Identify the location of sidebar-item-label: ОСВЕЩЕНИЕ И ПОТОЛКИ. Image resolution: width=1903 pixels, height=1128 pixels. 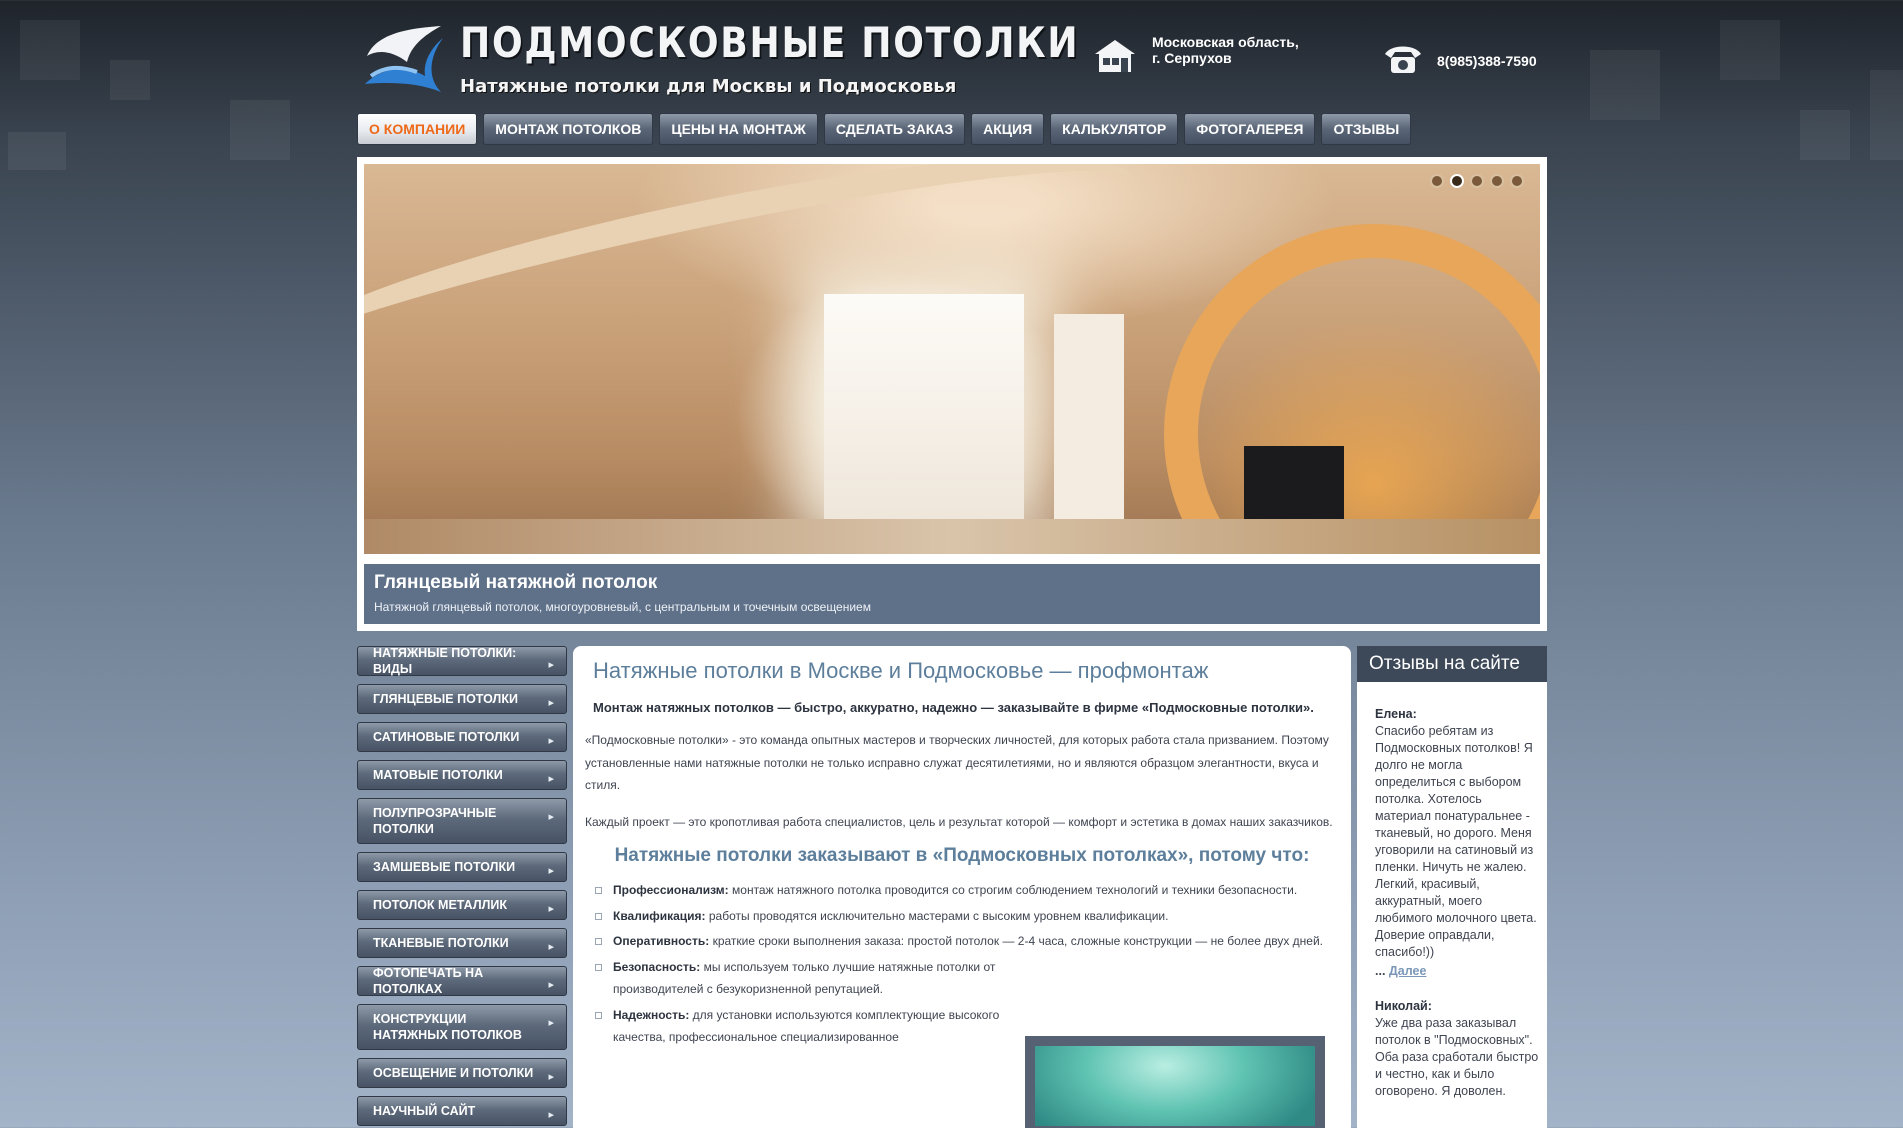
(453, 1073).